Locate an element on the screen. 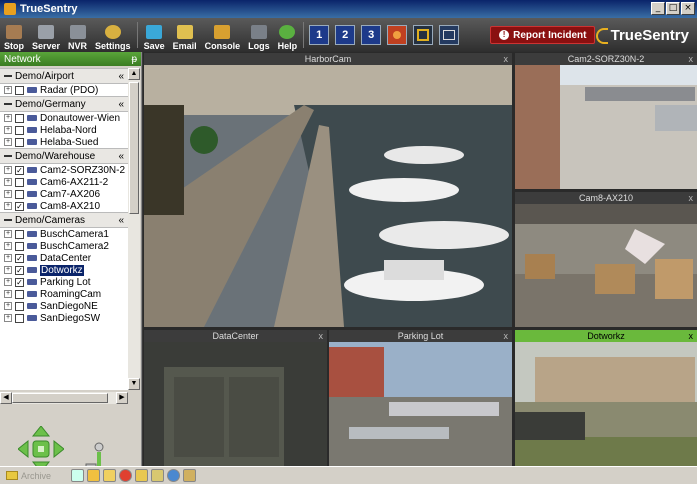 This screenshot has height=484, width=697. video-tile-parking-lot: Parking Lot x is located at coordinates (420, 398).